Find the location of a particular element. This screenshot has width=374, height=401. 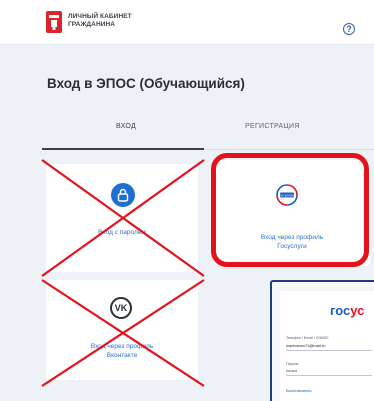

brand-line-2: ГРАЖДАНИНА is located at coordinates (92, 24).